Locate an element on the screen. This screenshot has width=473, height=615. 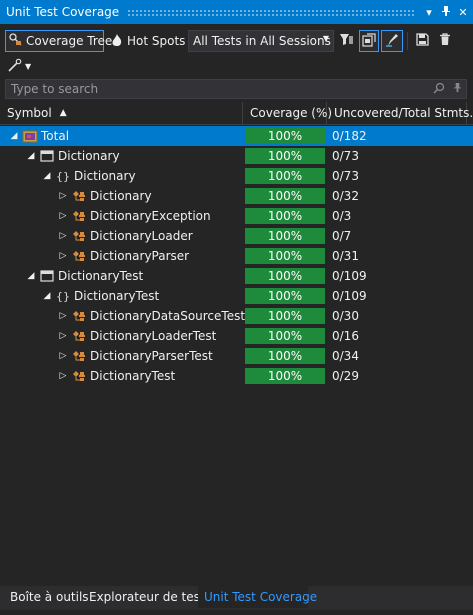
window-position-dropdown-icon: ▾ is located at coordinates (429, 12).